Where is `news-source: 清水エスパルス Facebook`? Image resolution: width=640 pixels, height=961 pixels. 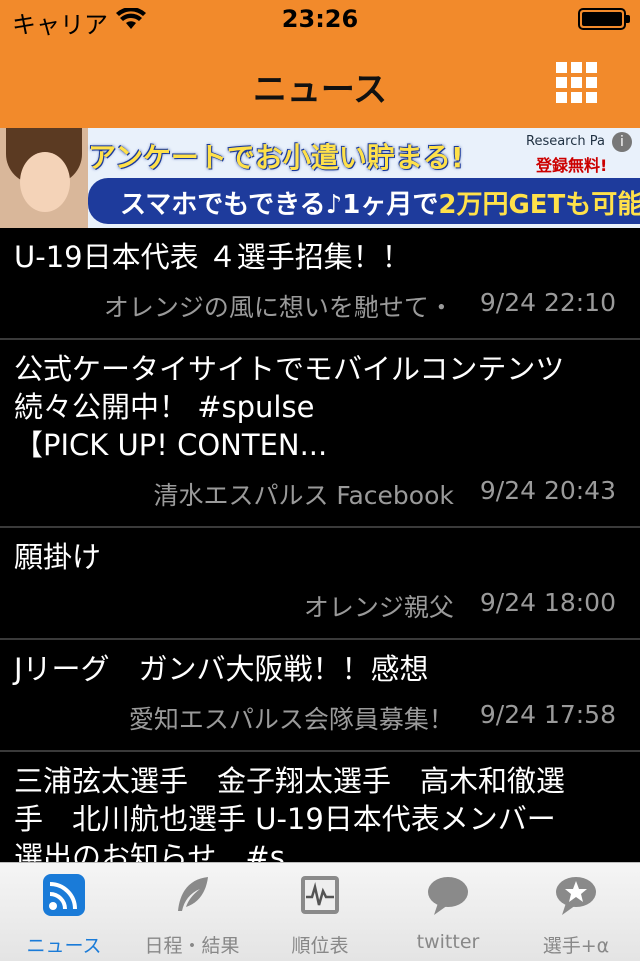 news-source: 清水エスパルス Facebook is located at coordinates (303, 495).